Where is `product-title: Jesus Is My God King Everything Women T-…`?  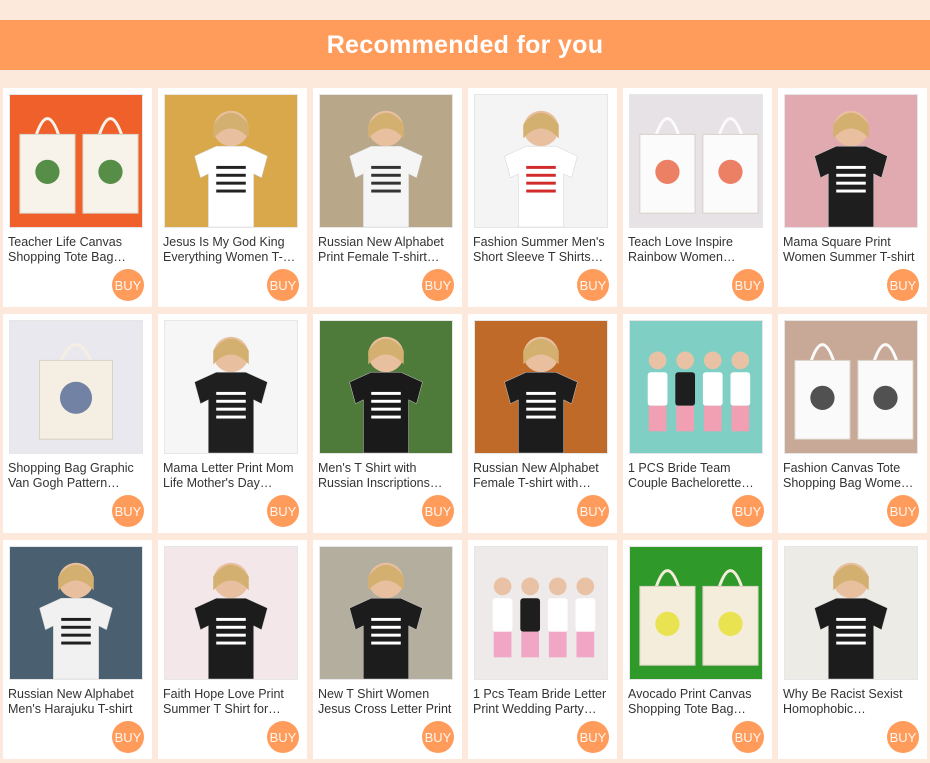
product-title: Jesus Is My God King Everything Women T-… is located at coordinates (230, 250).